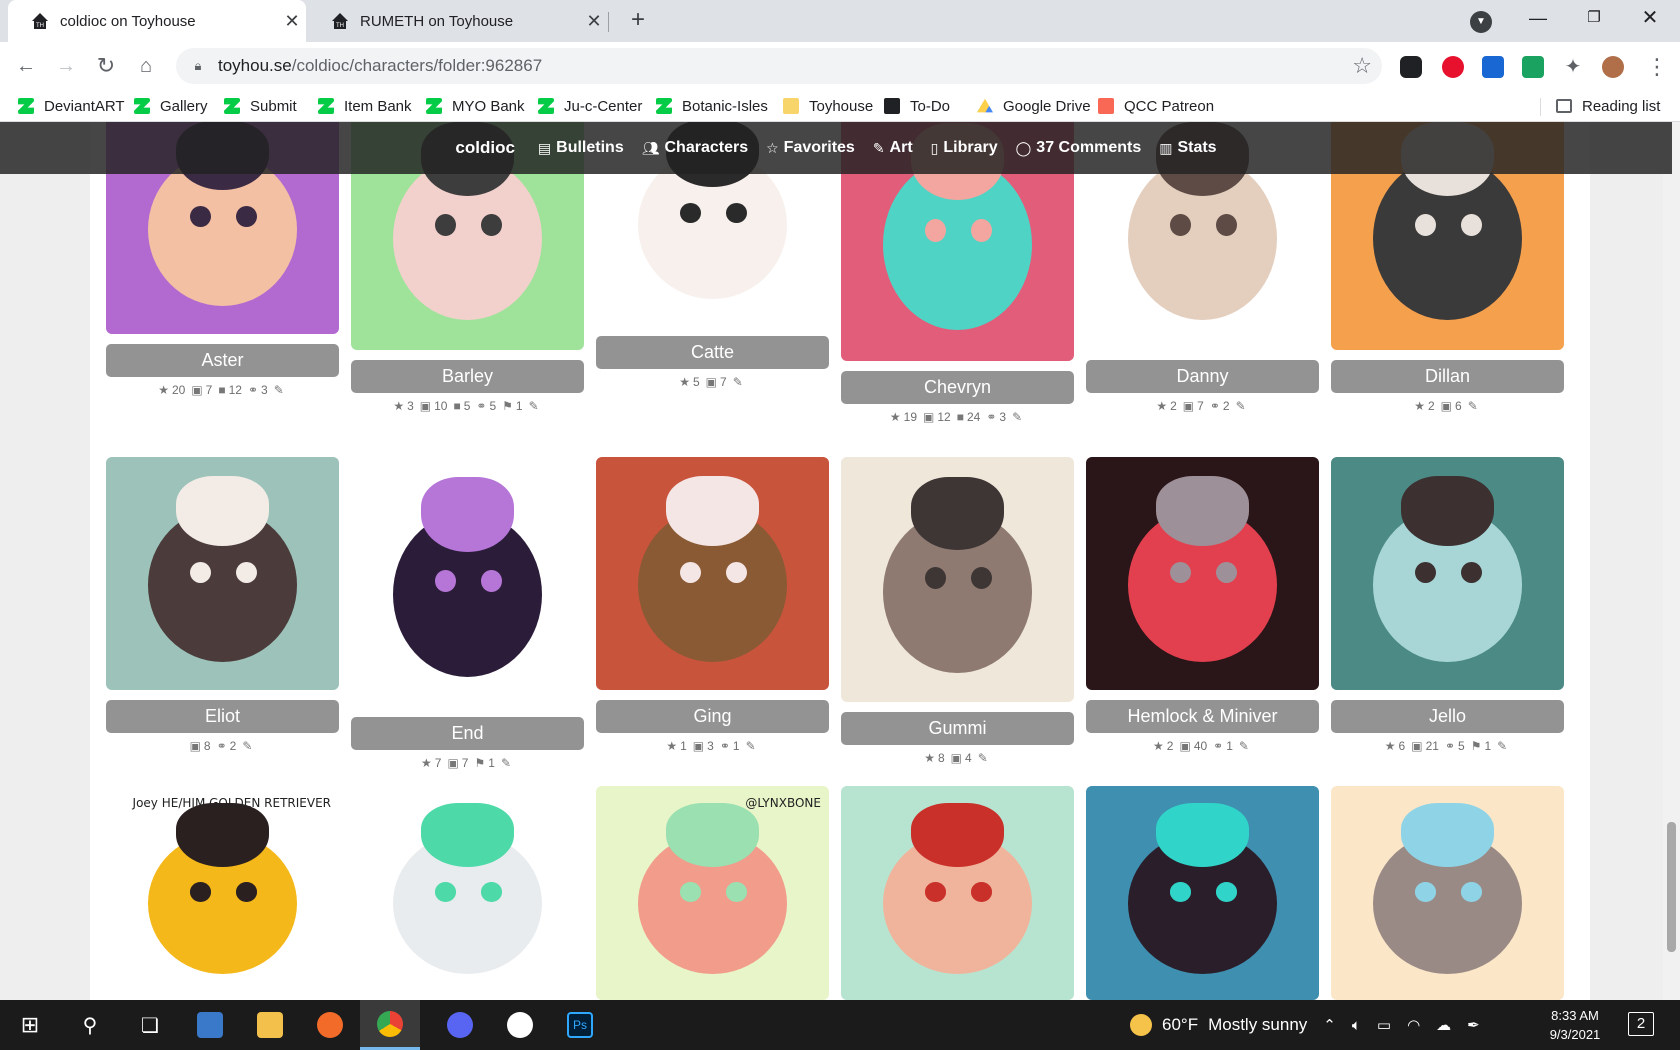 Image resolution: width=1680 pixels, height=1050 pixels. I want to click on search-button: ⚲, so click(90, 1025).